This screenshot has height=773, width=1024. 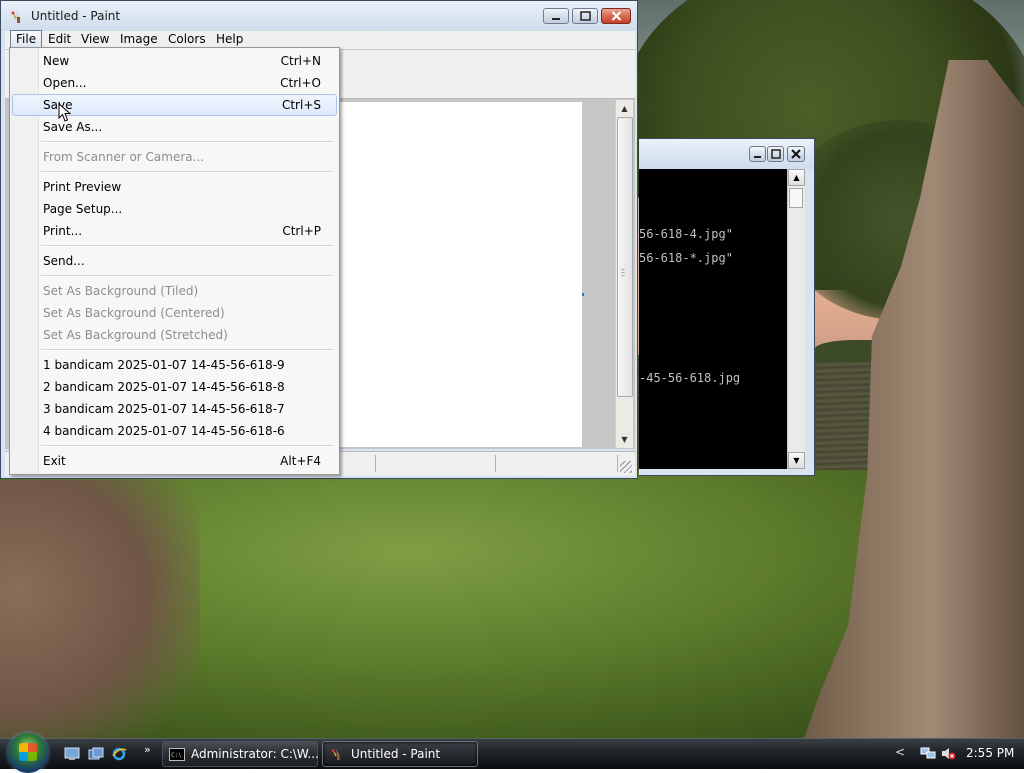 What do you see at coordinates (948, 753) in the screenshot?
I see `volume-muted-icon` at bounding box center [948, 753].